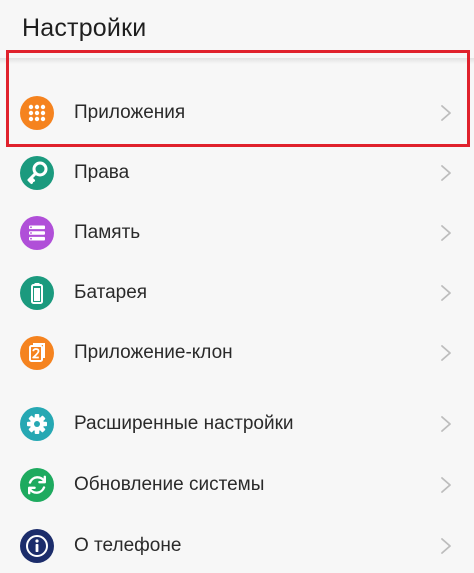 The height and width of the screenshot is (573, 474). I want to click on settings-item-advanced: Расширенные настройки, so click(237, 424).